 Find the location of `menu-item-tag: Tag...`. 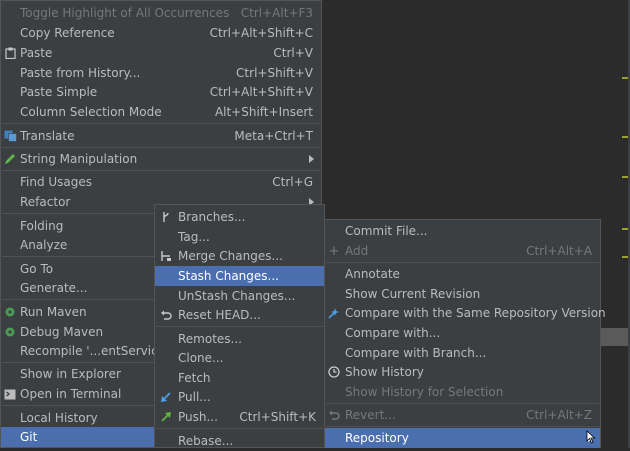

menu-item-tag: Tag... is located at coordinates (239, 237).